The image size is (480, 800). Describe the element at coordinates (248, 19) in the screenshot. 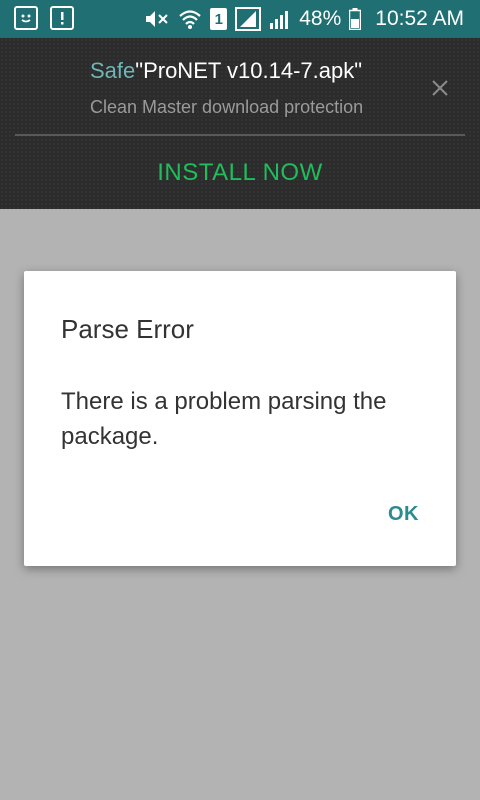

I see `signal-1-icon` at that location.